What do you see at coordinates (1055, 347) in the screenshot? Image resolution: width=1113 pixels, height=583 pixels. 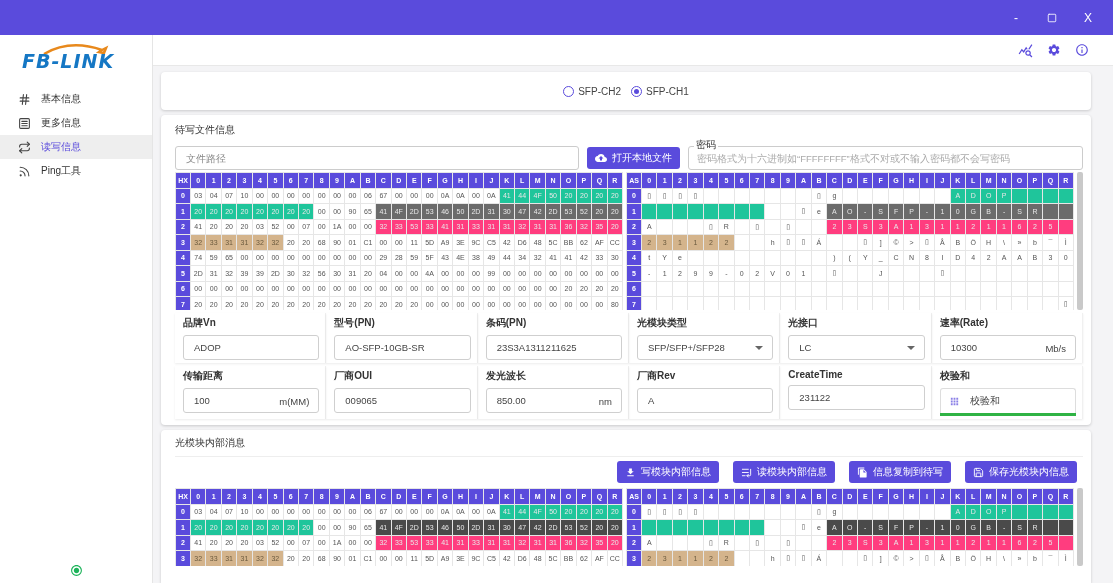 I see `unit-label: Mb/s` at bounding box center [1055, 347].